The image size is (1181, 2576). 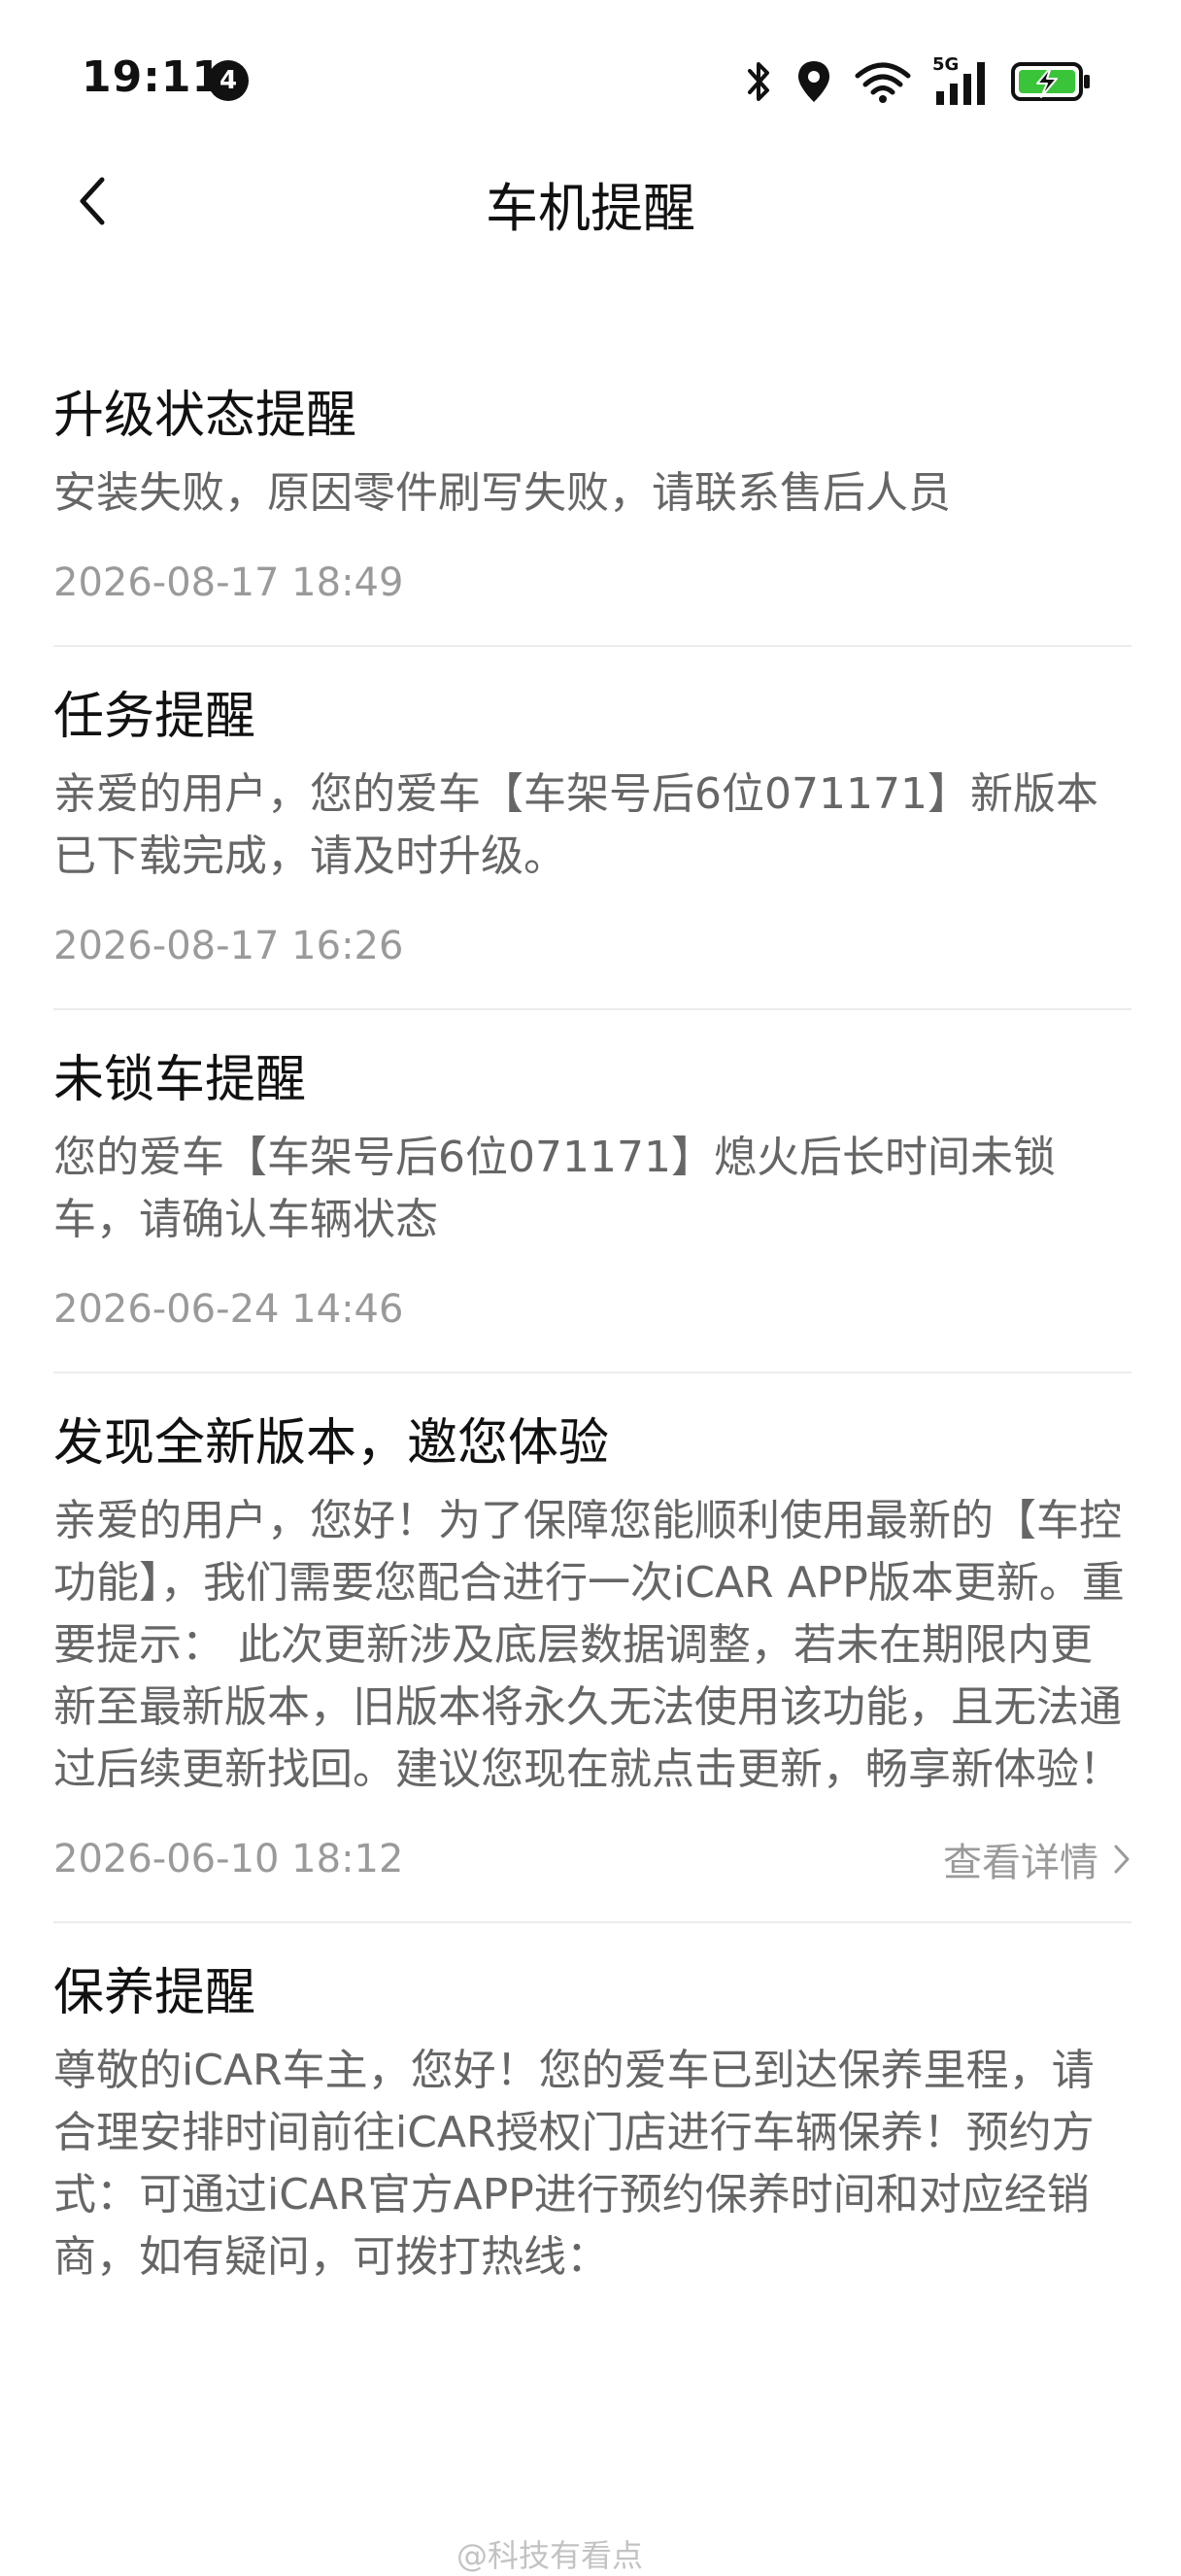 I want to click on notification-title: 未锁车提醒, so click(x=180, y=1080).